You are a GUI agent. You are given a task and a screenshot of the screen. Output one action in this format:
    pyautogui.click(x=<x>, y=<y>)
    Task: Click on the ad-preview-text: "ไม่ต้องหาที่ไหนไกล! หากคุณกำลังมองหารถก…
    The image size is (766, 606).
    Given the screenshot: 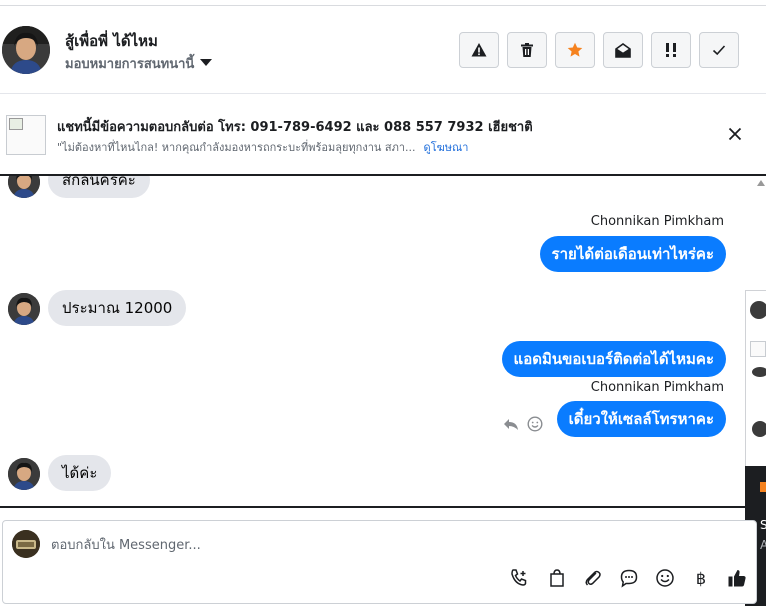 What is the action you would take?
    pyautogui.click(x=236, y=147)
    